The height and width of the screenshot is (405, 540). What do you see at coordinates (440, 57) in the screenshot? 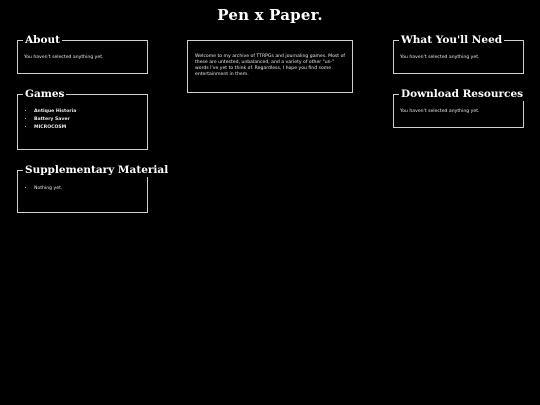
I see `what-you-need-panel-text: You haven't selected anything yet.` at bounding box center [440, 57].